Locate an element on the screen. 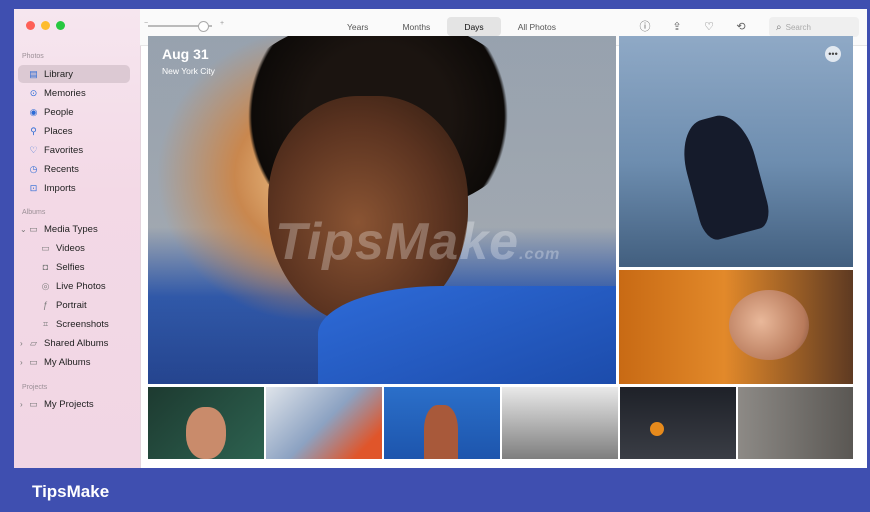 This screenshot has height=512, width=870. portrait-icon: ƒ is located at coordinates (45, 305).